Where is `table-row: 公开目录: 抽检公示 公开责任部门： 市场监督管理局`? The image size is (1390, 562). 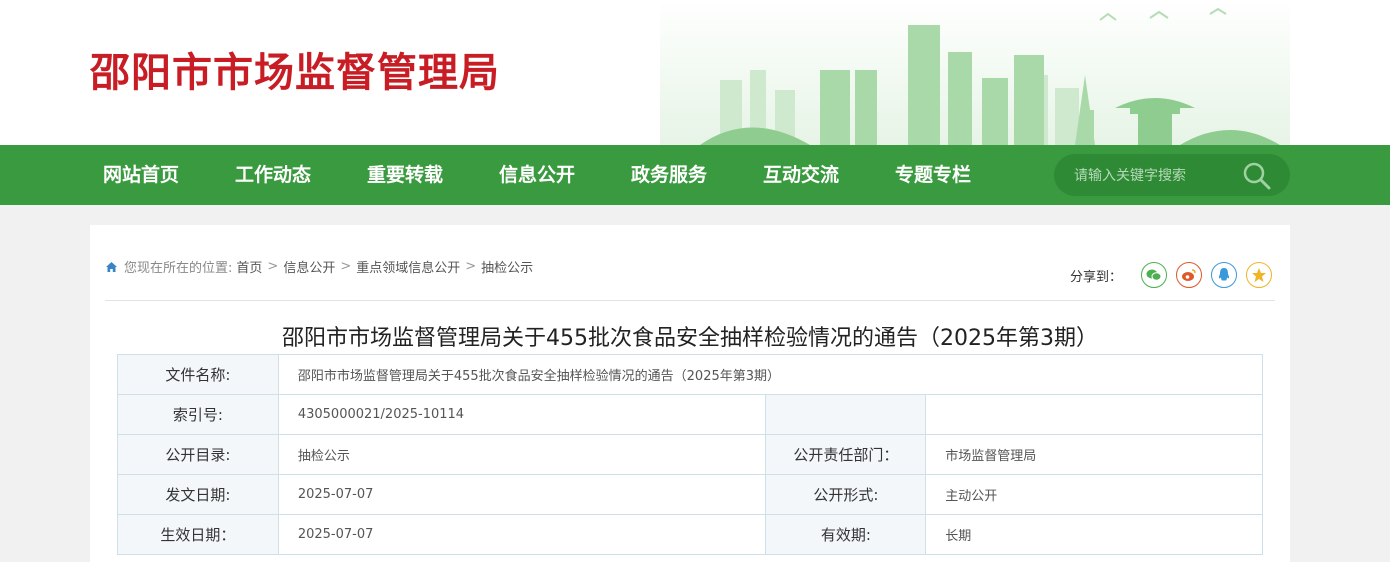
table-row: 公开目录: 抽检公示 公开责任部门： 市场监督管理局 is located at coordinates (690, 454).